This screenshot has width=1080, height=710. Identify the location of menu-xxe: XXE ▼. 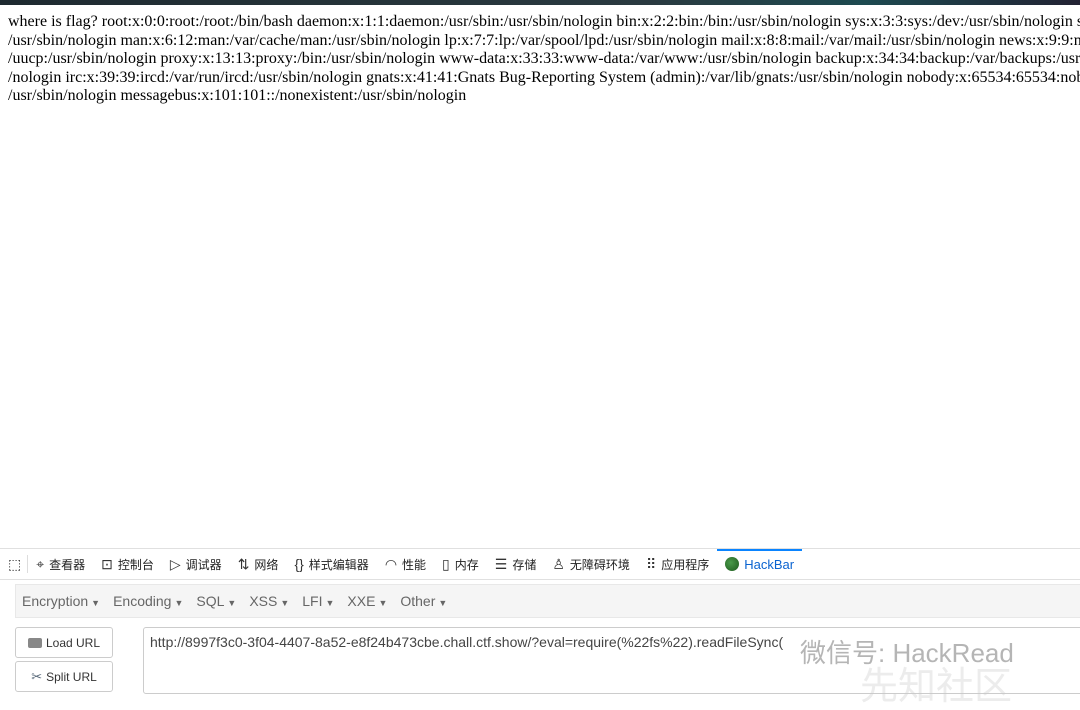
(367, 601).